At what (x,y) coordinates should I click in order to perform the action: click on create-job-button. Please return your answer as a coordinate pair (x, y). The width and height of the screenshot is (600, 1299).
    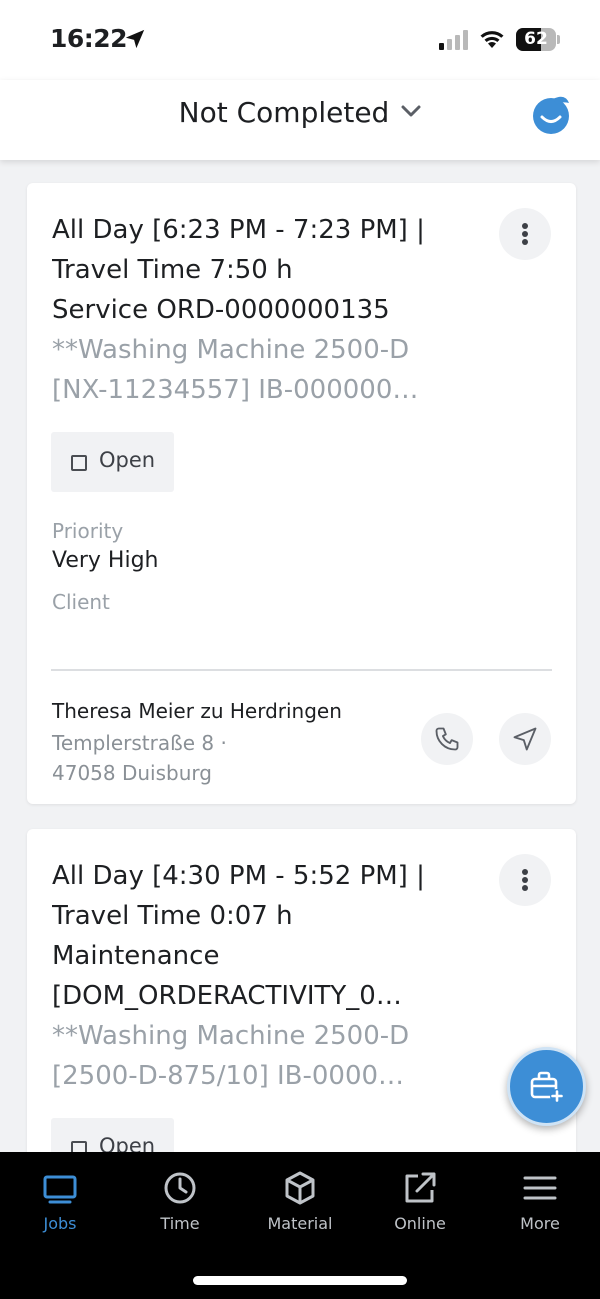
    Looking at the image, I should click on (546, 1086).